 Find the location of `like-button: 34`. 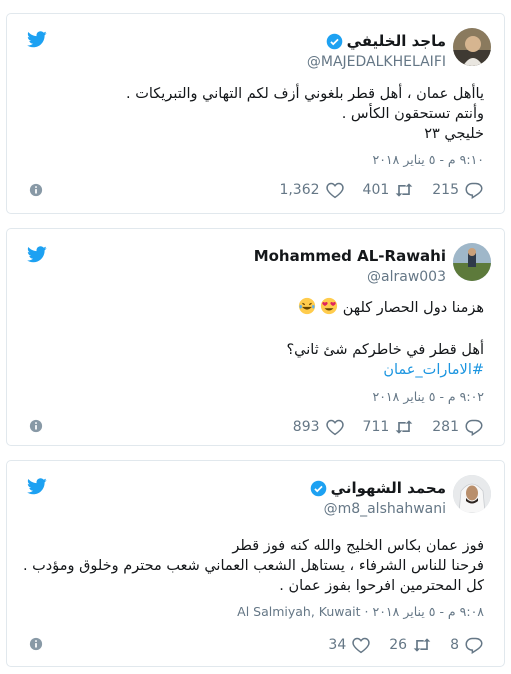

like-button: 34 is located at coordinates (349, 645).